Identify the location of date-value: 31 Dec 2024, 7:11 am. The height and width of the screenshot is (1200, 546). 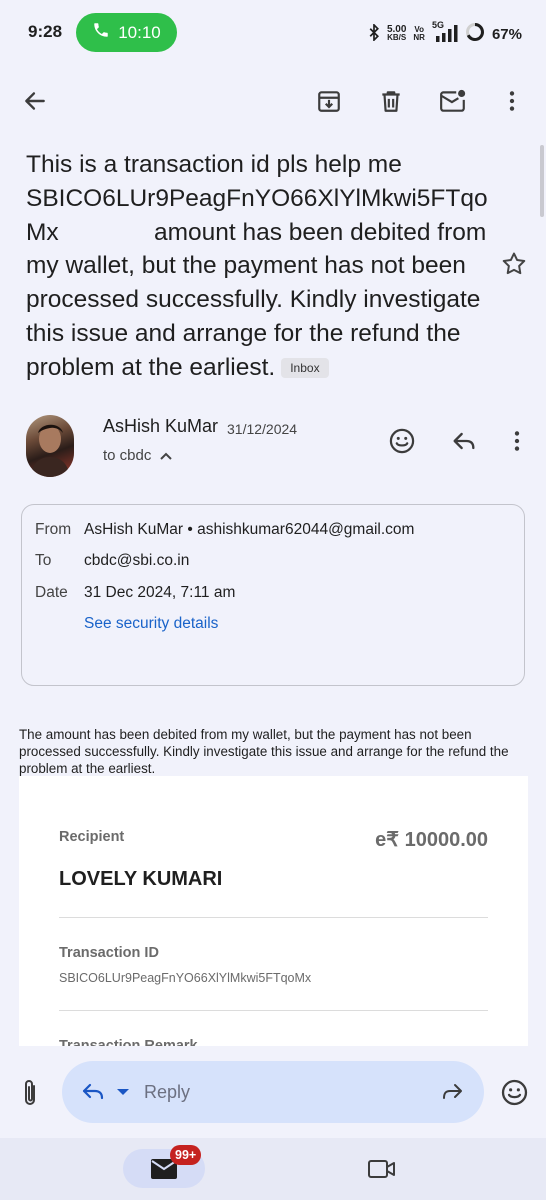
(160, 592).